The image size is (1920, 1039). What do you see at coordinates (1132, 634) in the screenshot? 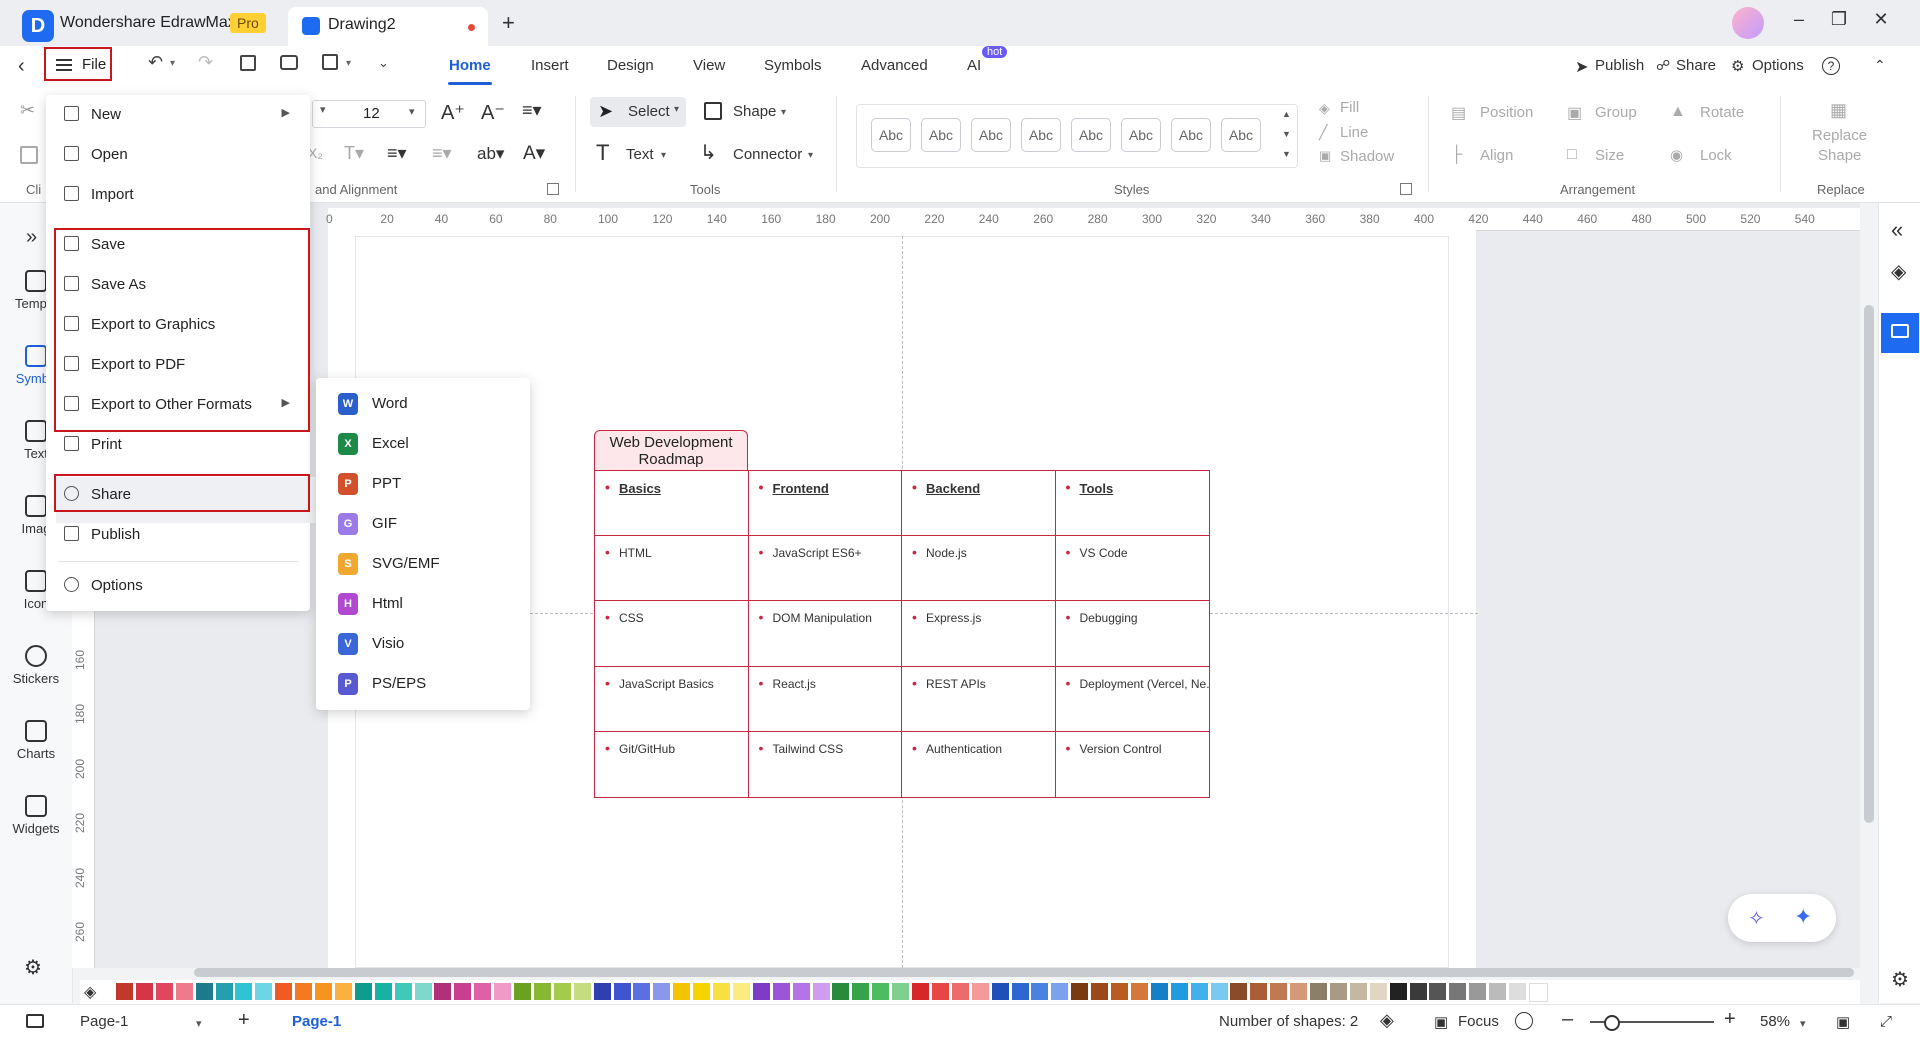
I see `table-cell: Debugging` at bounding box center [1132, 634].